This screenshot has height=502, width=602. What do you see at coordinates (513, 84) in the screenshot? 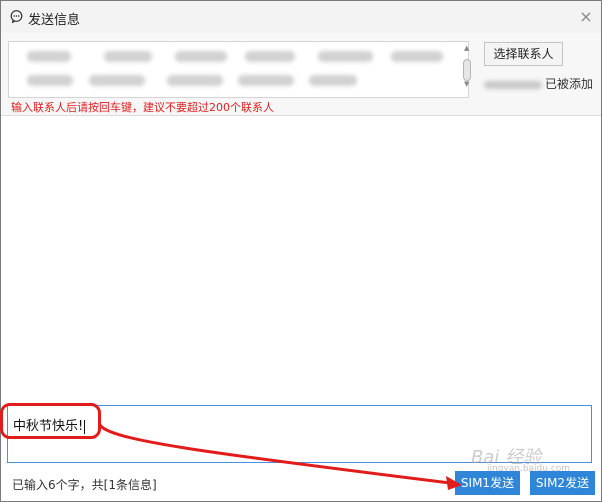
I see `added-count-value` at bounding box center [513, 84].